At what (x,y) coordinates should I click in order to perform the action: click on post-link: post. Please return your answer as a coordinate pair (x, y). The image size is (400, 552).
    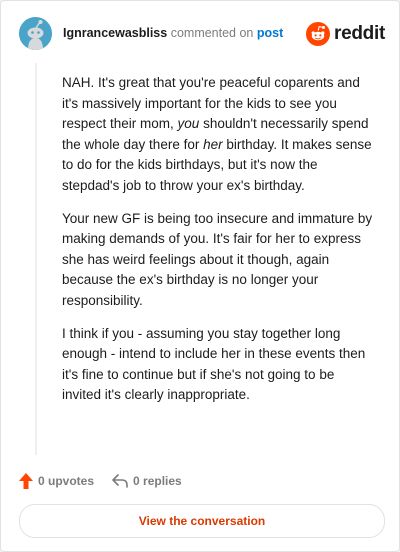
    Looking at the image, I should click on (270, 33).